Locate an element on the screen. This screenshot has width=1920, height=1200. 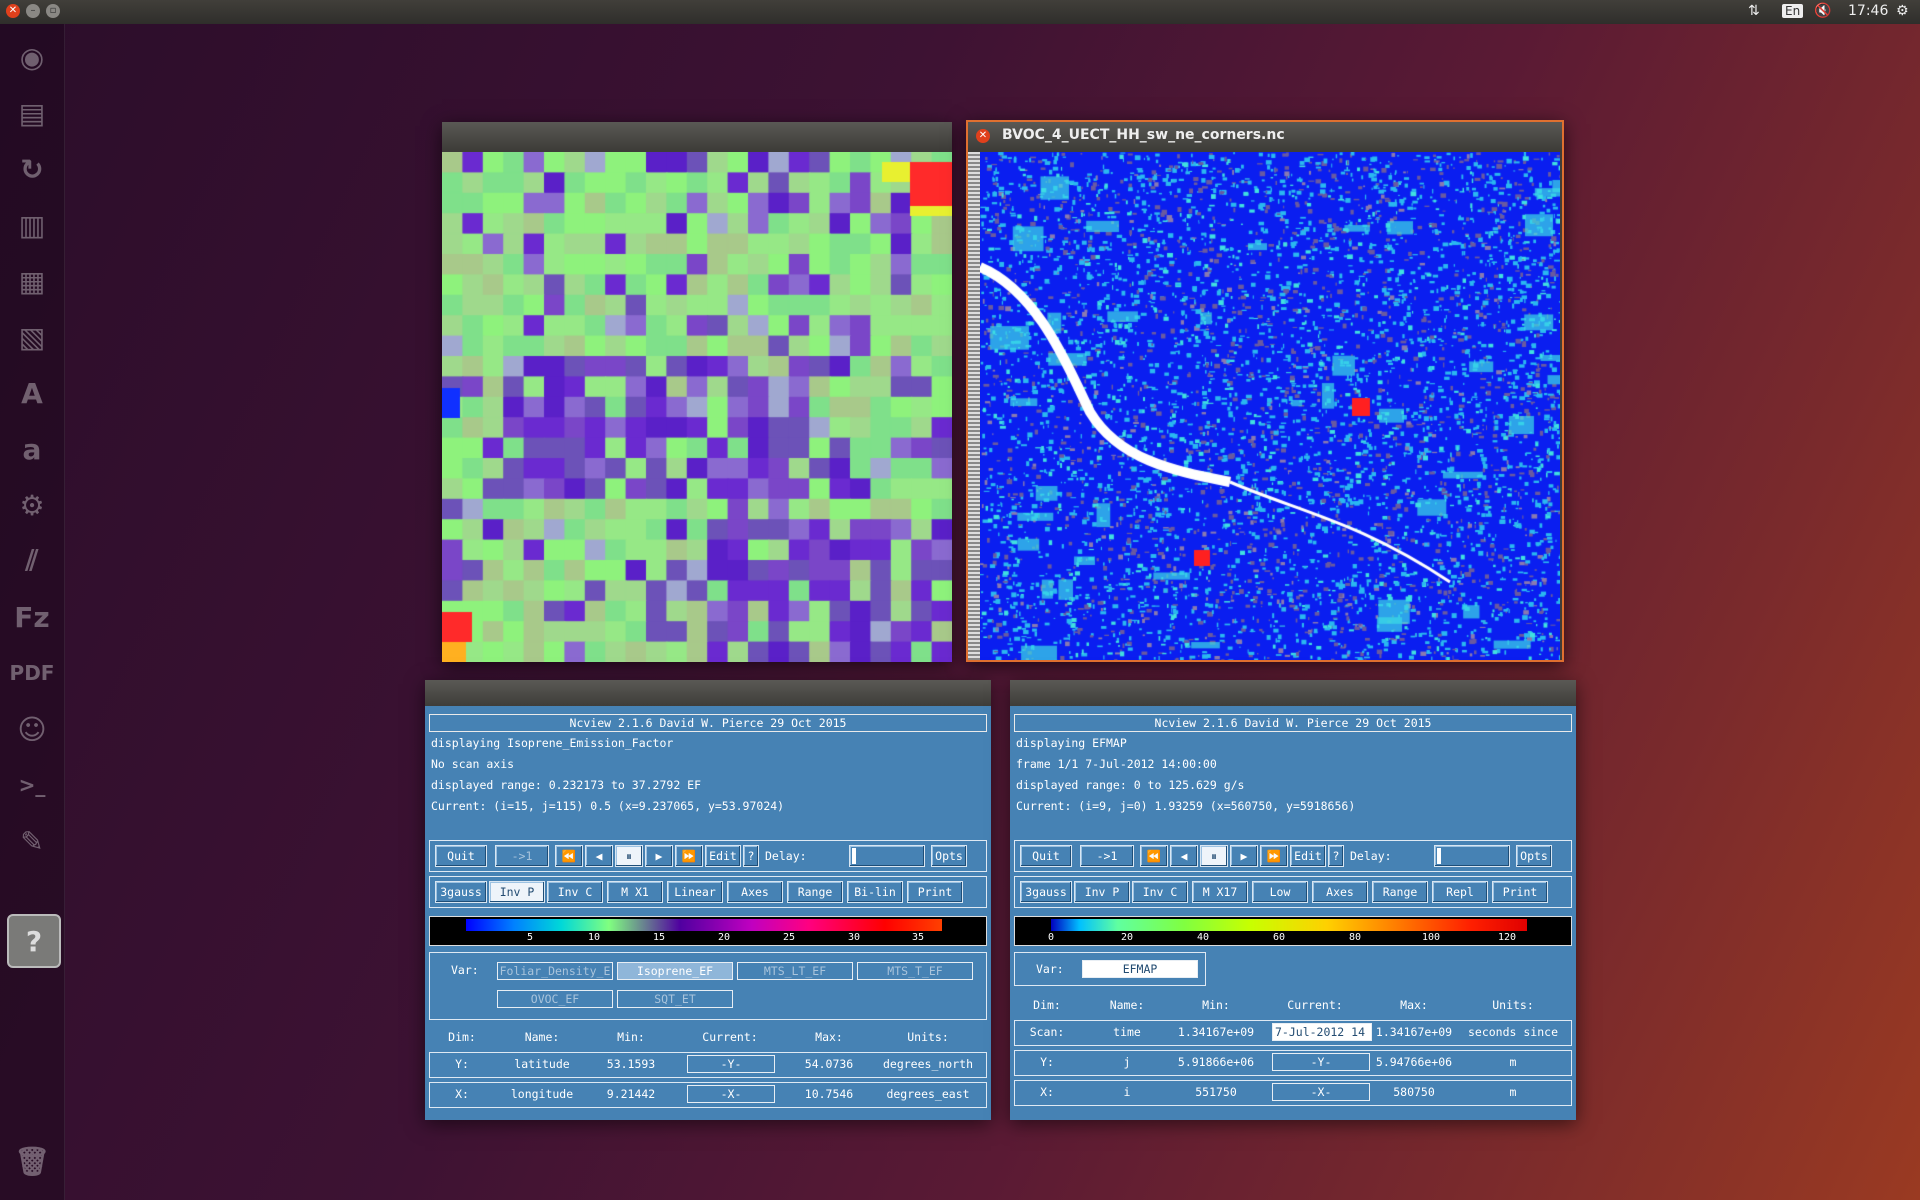
efmap-image is located at coordinates (1270, 406).